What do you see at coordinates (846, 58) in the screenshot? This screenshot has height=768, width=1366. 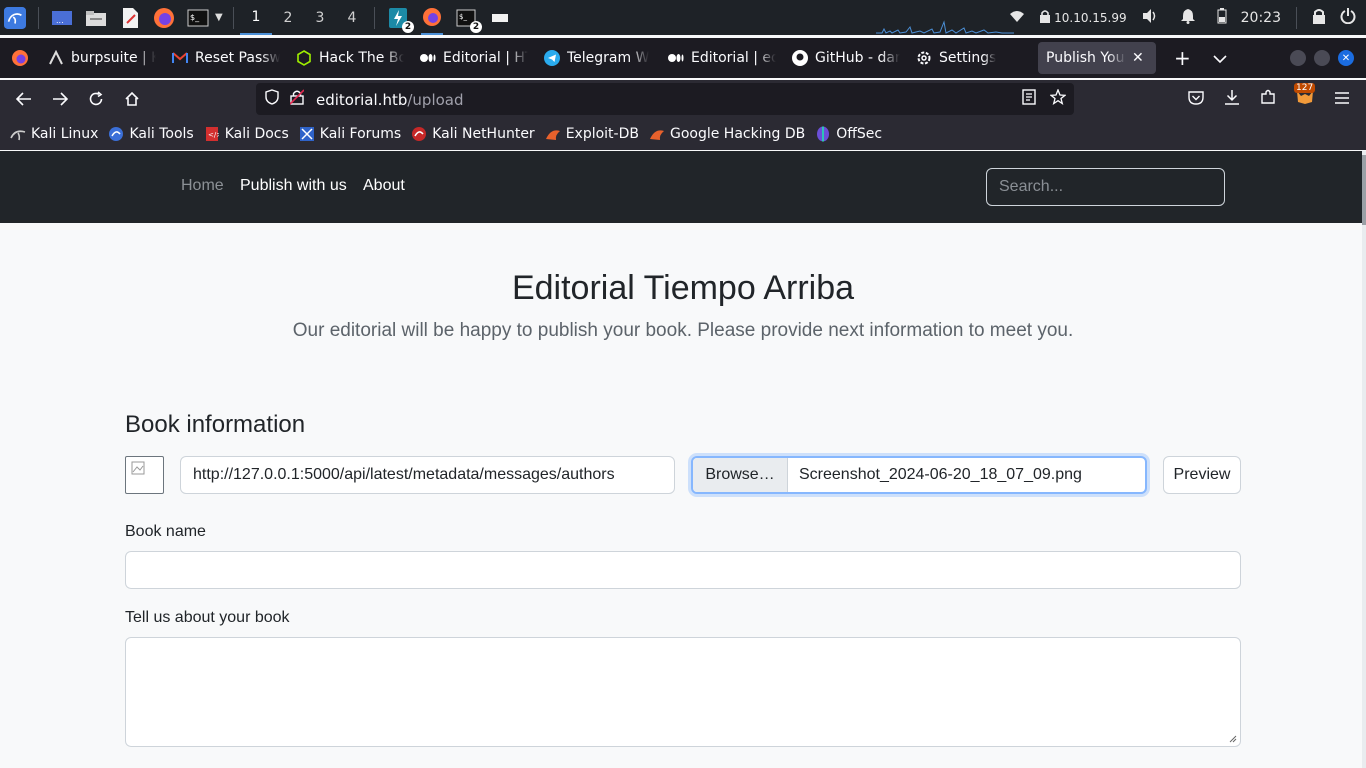 I see `tab-github: GitHub - dar` at bounding box center [846, 58].